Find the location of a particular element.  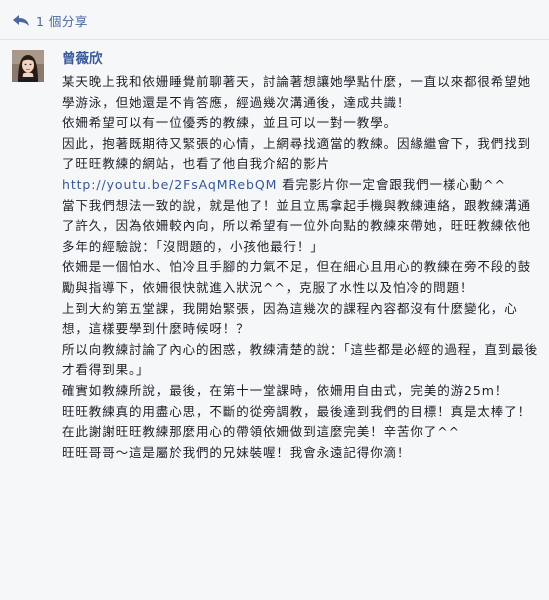

profile-photo-icon is located at coordinates (28, 66).